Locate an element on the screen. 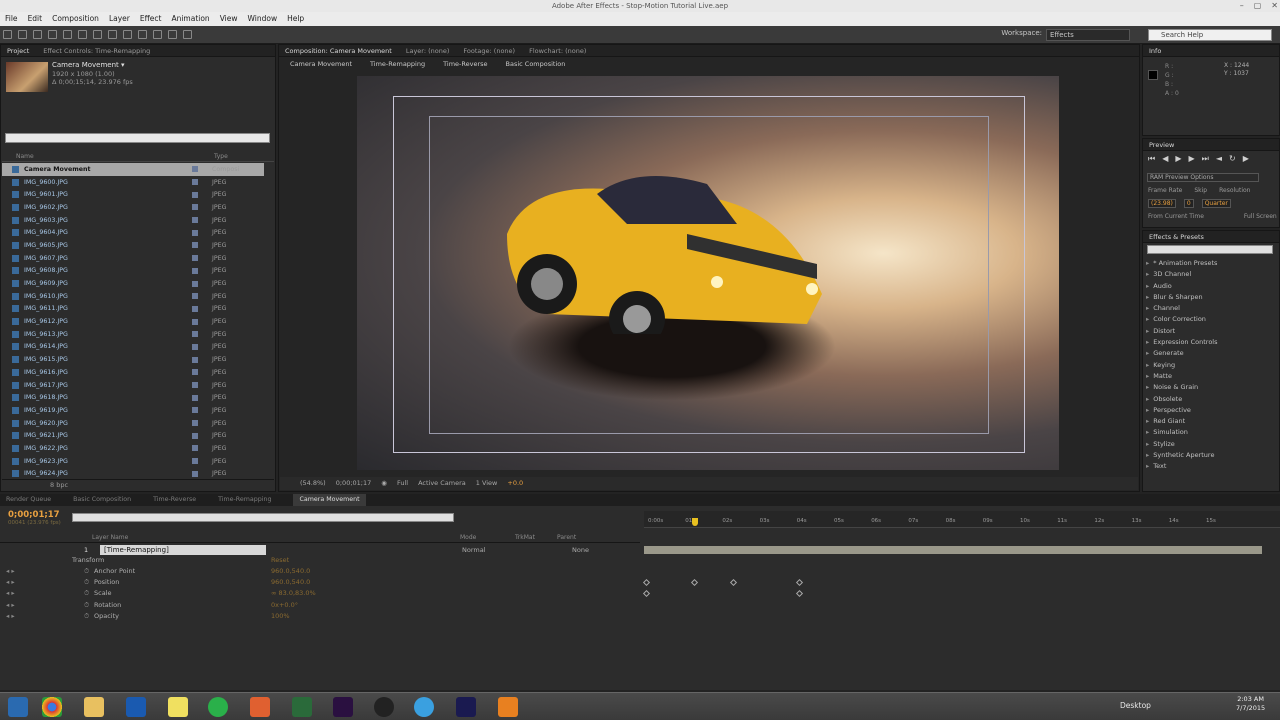 The image size is (1280, 720). property-value: 960.0,540.0 is located at coordinates (290, 571).